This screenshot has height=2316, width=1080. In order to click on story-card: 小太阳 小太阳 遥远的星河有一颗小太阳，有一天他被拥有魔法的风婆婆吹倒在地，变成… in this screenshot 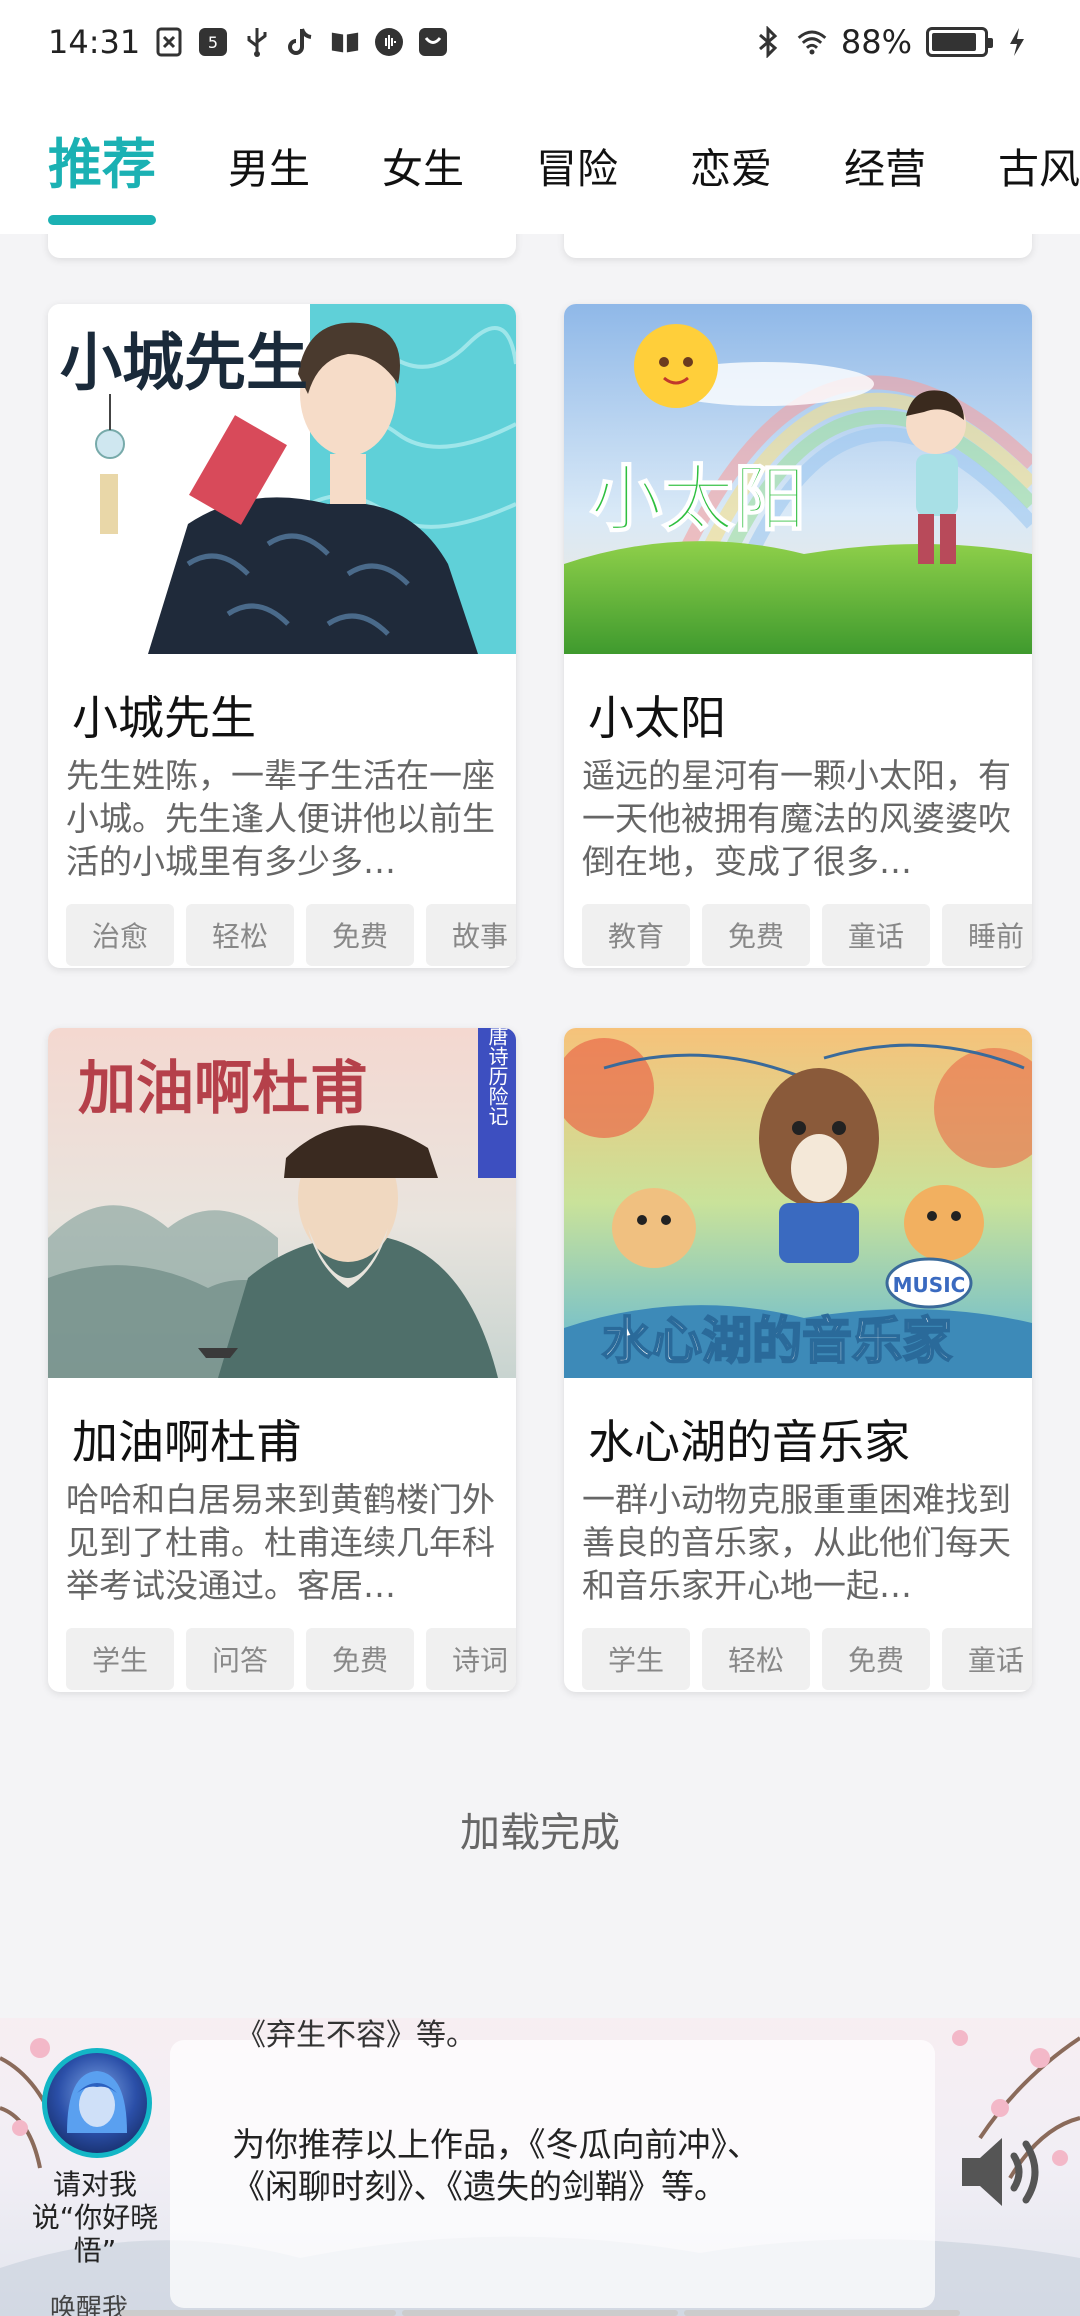, I will do `click(798, 636)`.